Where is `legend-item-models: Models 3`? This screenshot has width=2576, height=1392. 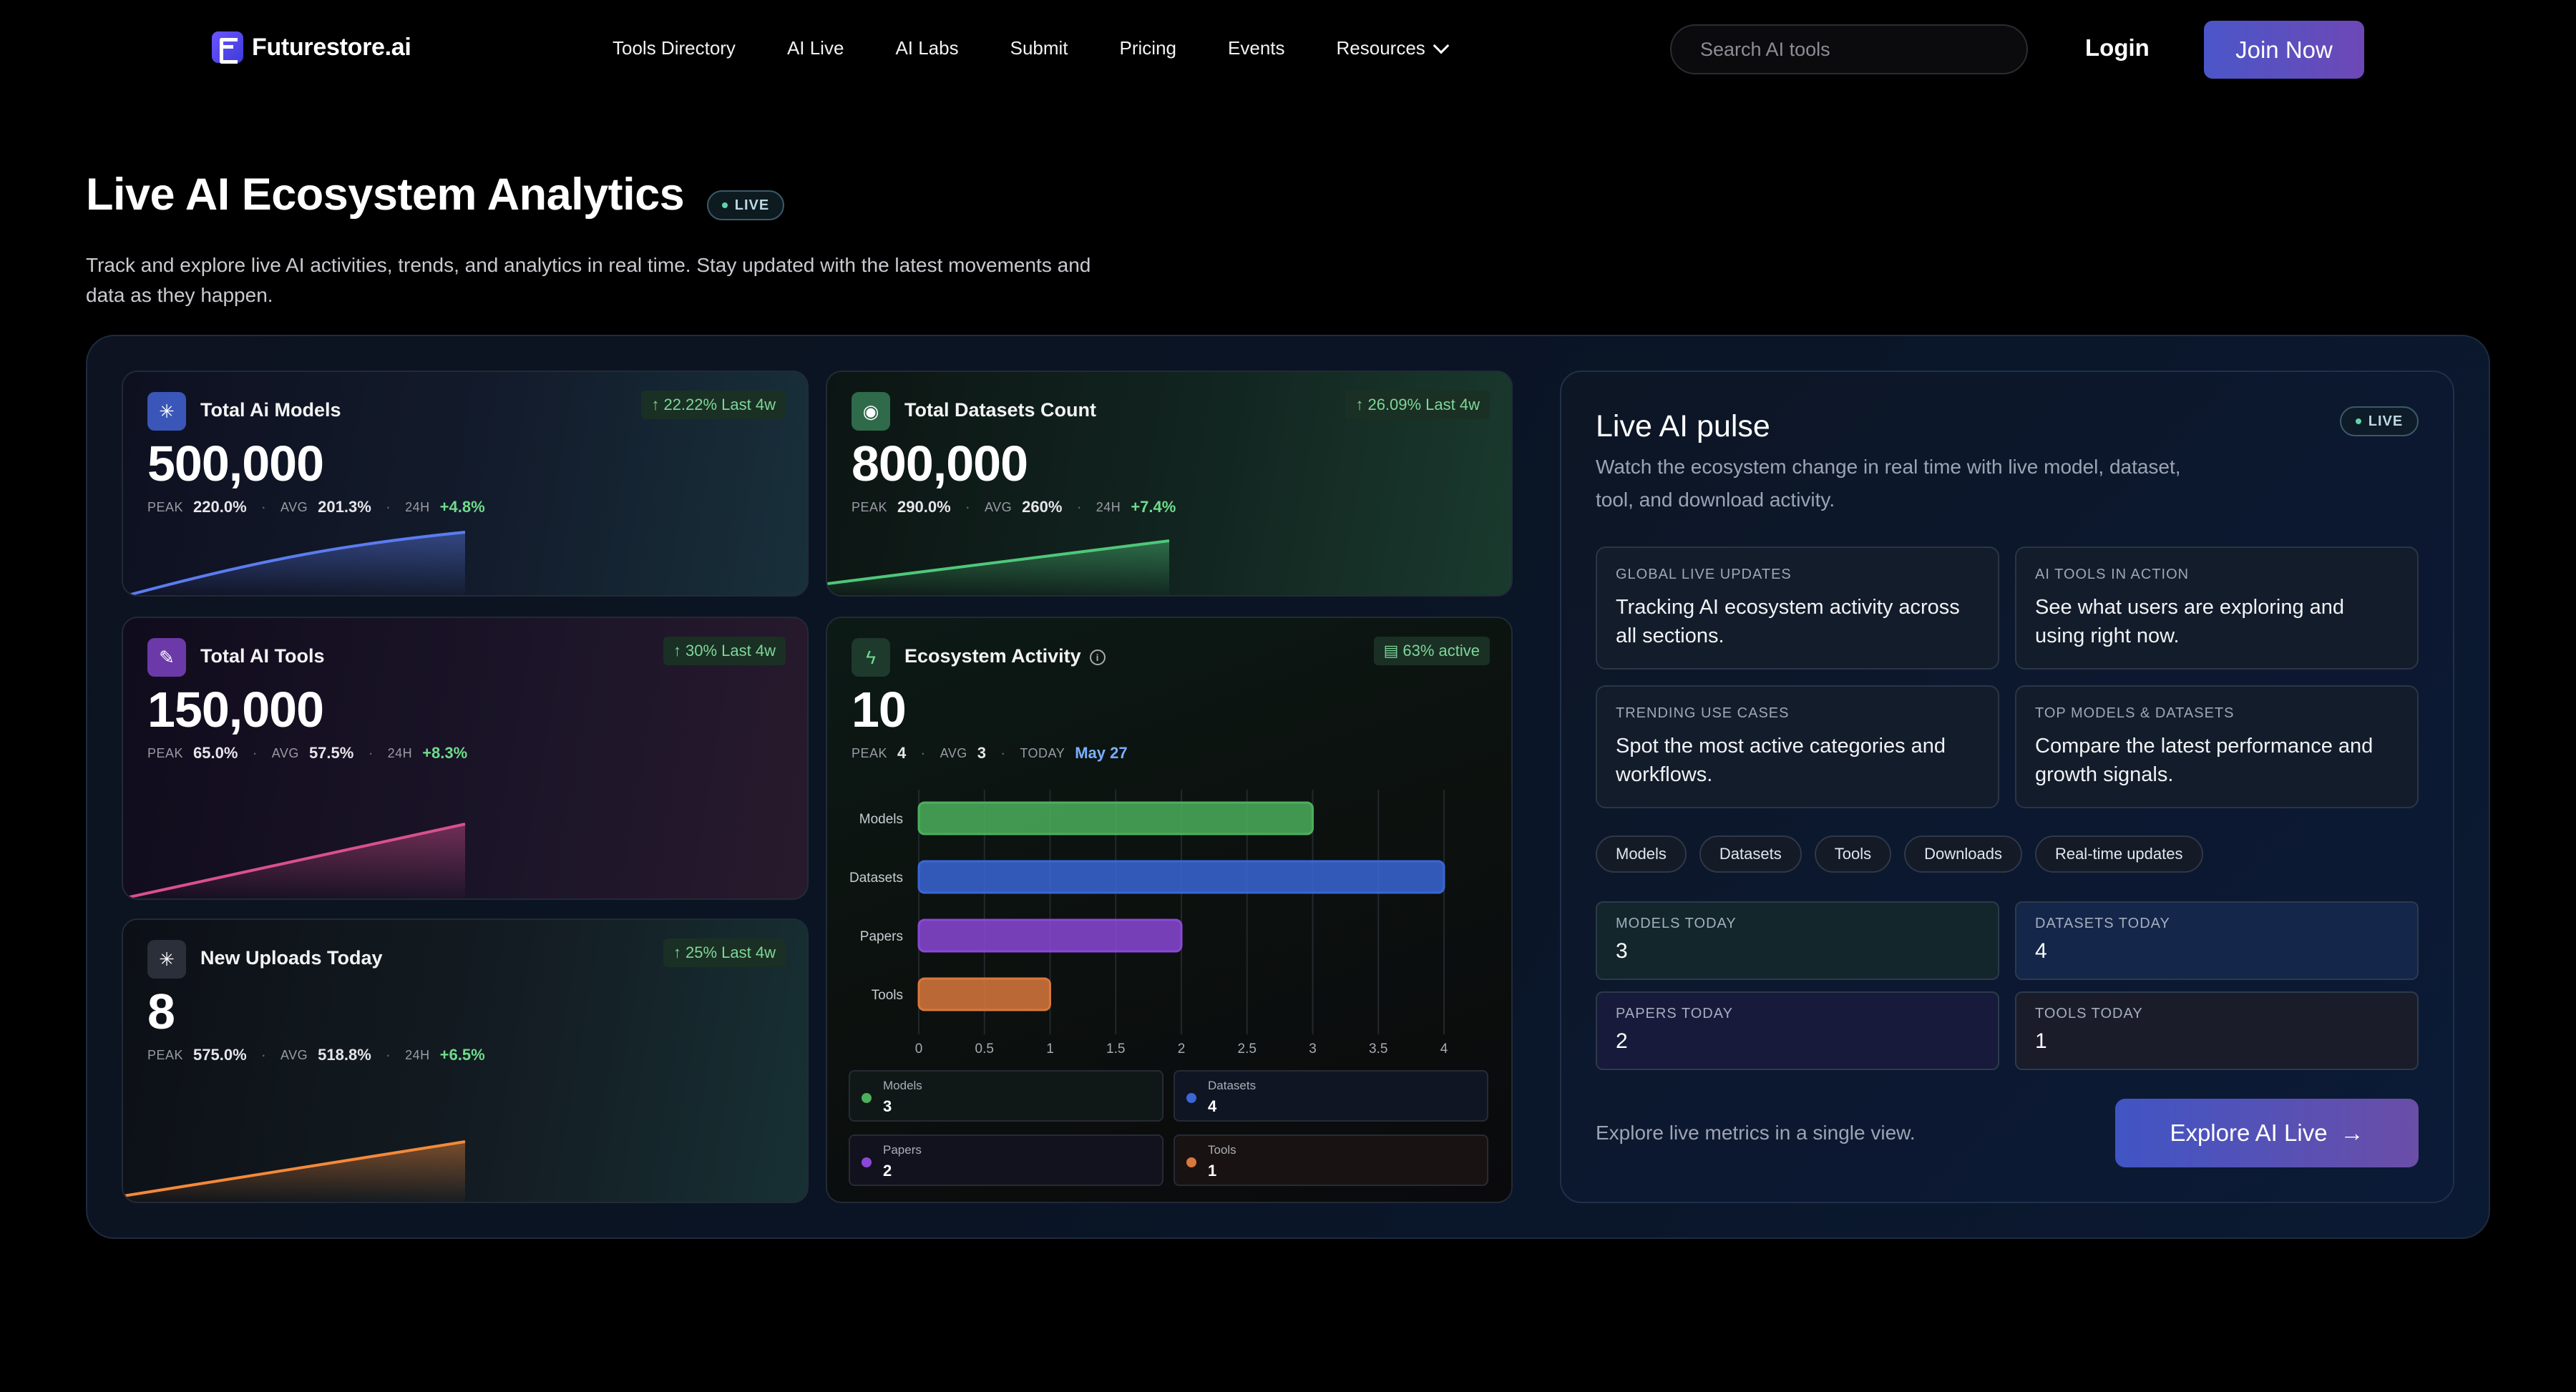 legend-item-models: Models 3 is located at coordinates (1006, 1096).